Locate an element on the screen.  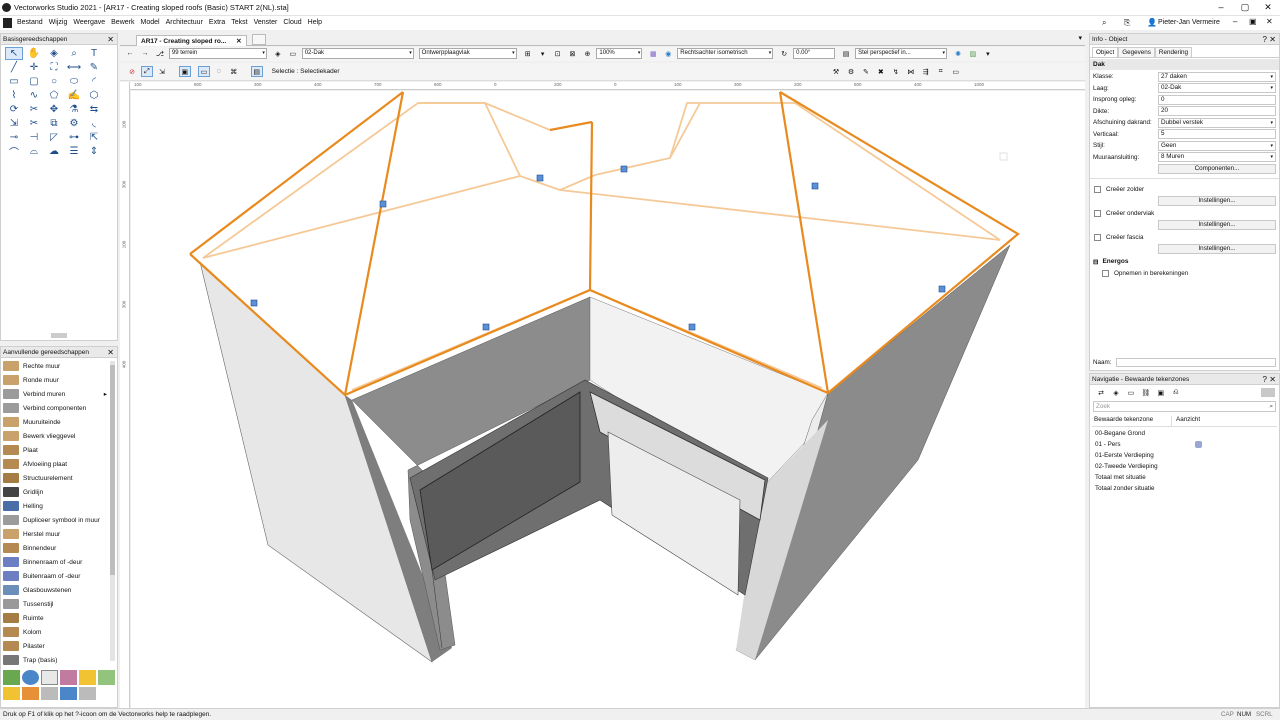
column-saved-view: Bewaarde tekenzone is located at coordinates (1132, 421).